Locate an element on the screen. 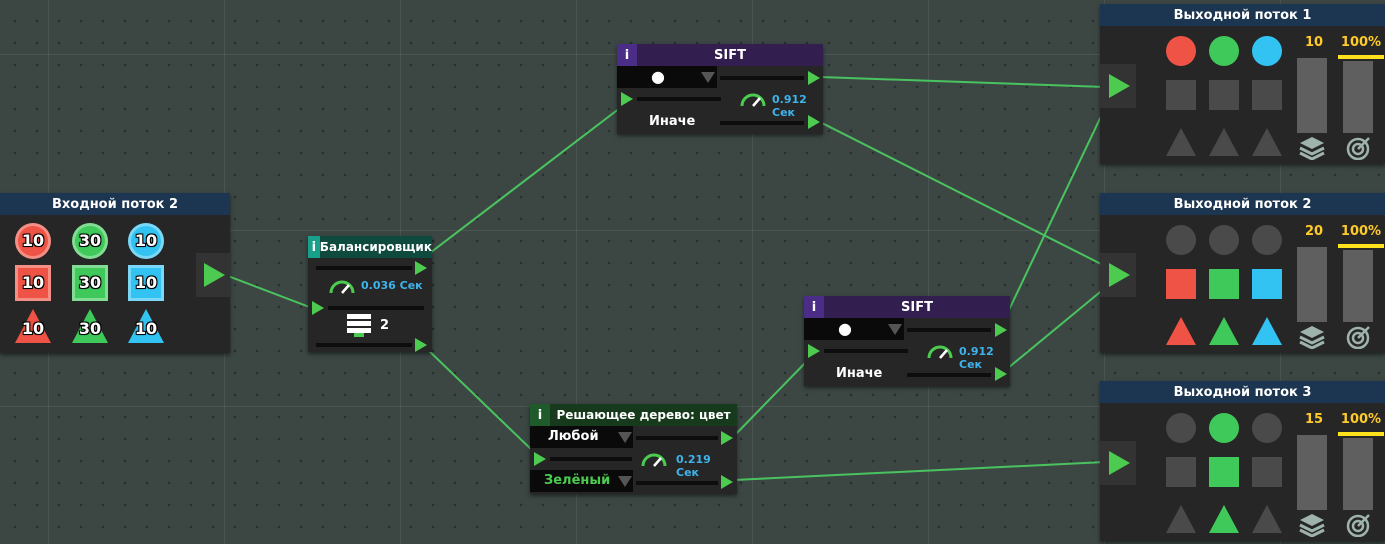 Image resolution: width=1385 pixels, height=544 pixels. output-percent: 100% is located at coordinates (1361, 42).